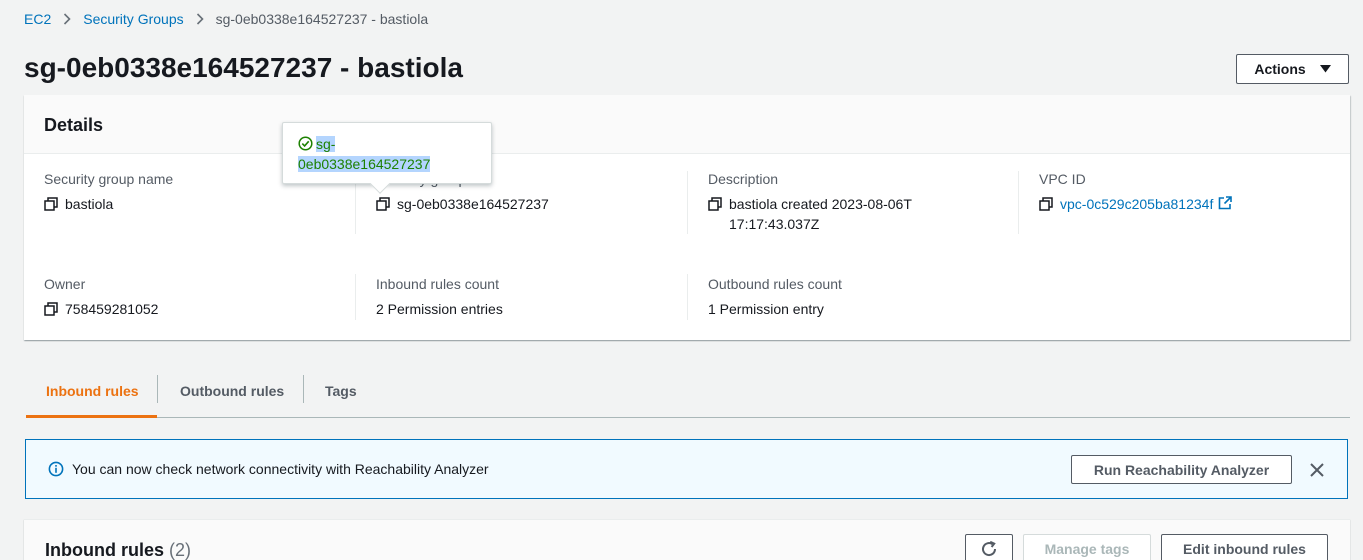 This screenshot has height=560, width=1363. What do you see at coordinates (364, 164) in the screenshot?
I see `tooltip-line2: 0eb0338e164527237` at bounding box center [364, 164].